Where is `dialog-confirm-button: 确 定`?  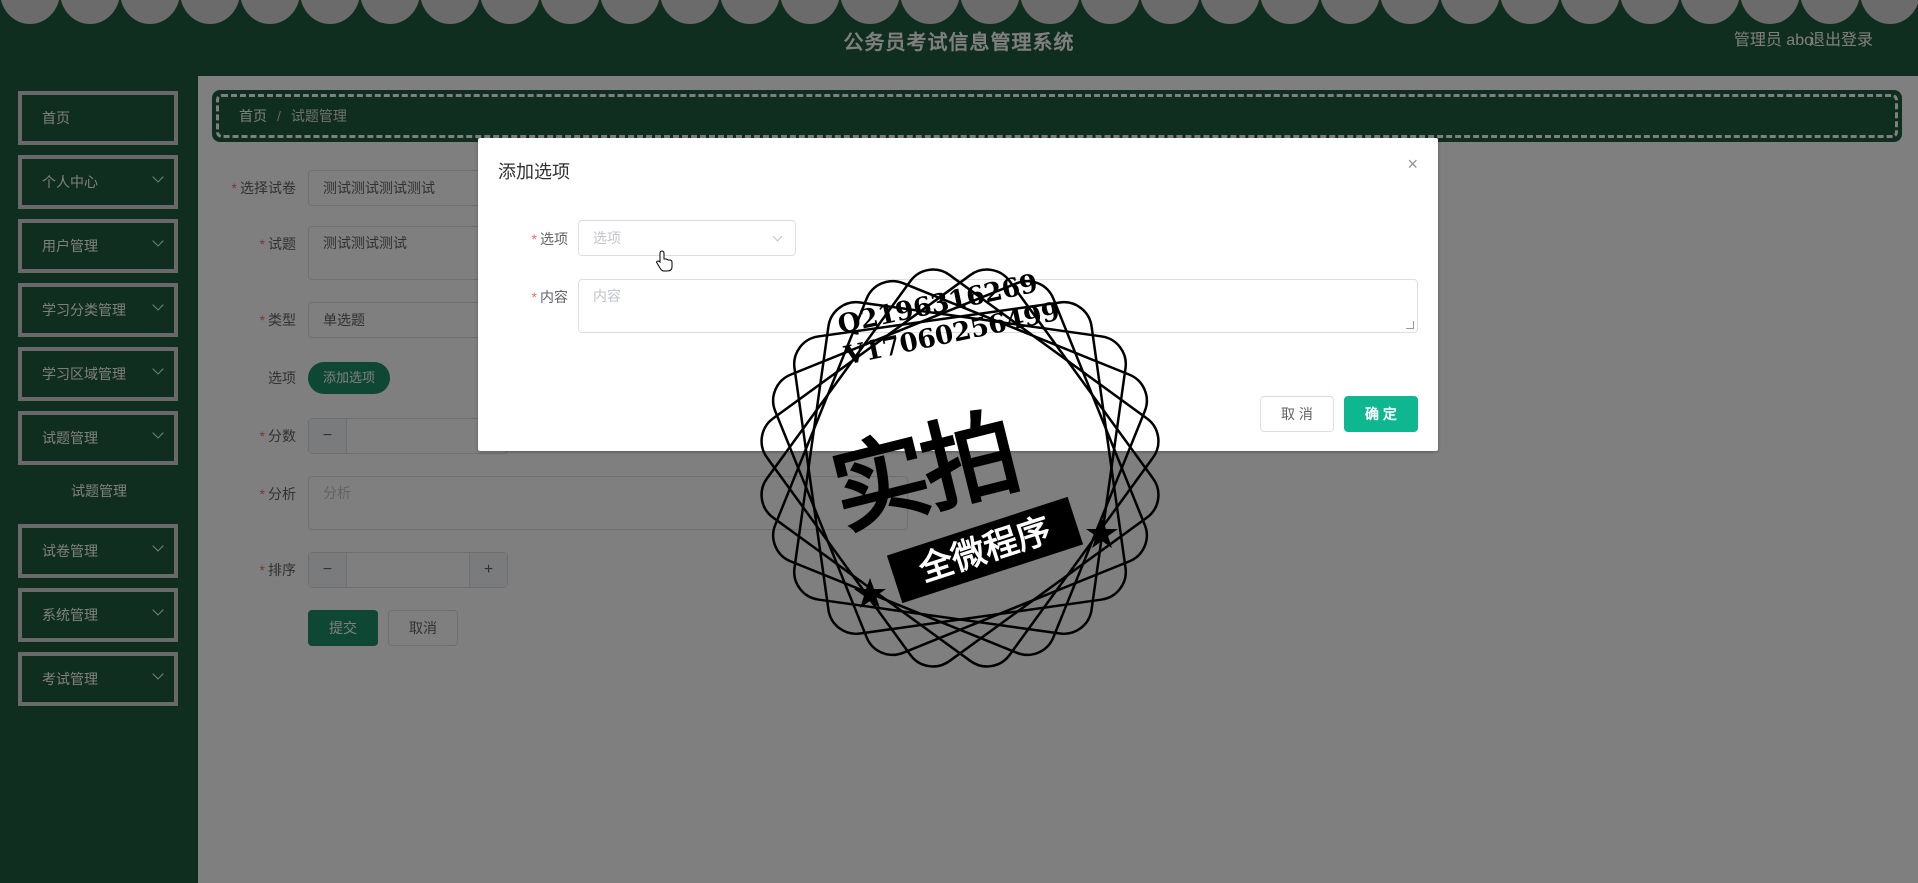 dialog-confirm-button: 确 定 is located at coordinates (1381, 414).